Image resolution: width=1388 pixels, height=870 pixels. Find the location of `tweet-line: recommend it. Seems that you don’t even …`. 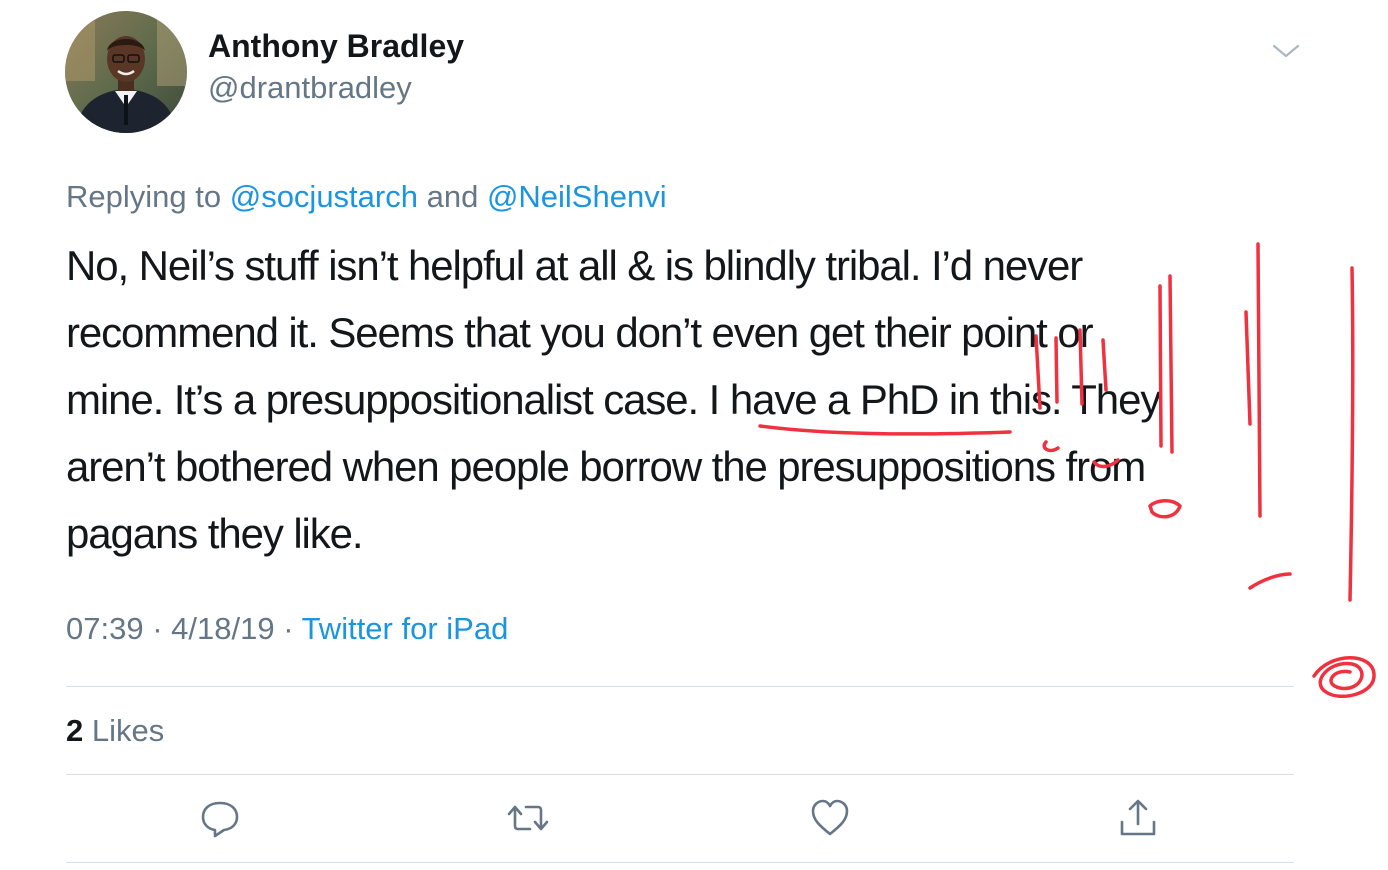

tweet-line: recommend it. Seems that you don’t even … is located at coordinates (580, 332).